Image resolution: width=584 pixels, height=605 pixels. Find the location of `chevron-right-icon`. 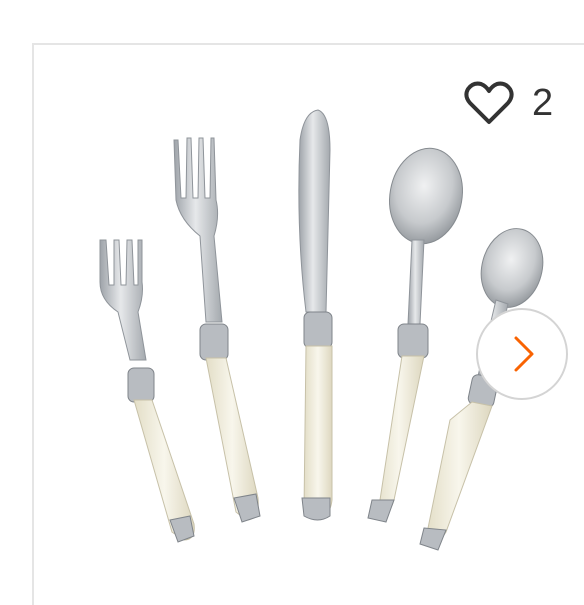

chevron-right-icon is located at coordinates (524, 354).